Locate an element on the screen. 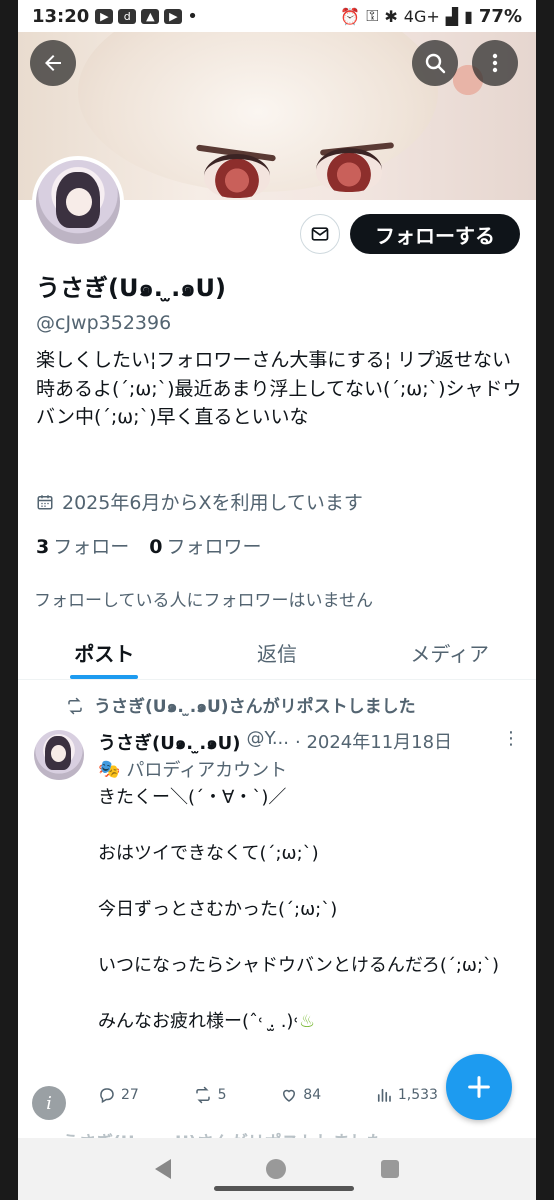 The width and height of the screenshot is (554, 1200). home-indicator is located at coordinates (284, 1188).